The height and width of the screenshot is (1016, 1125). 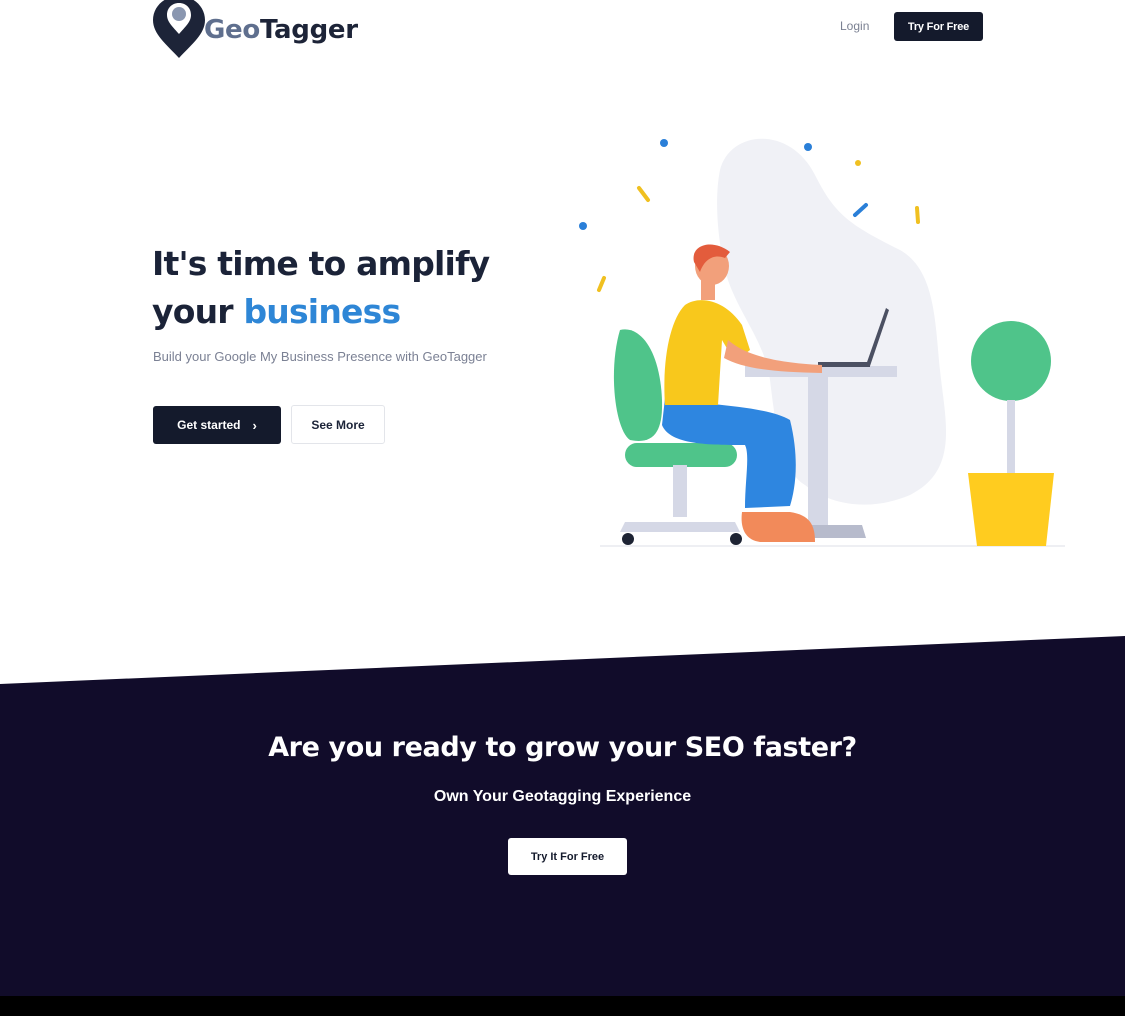 I want to click on hero-title-line2: your, so click(x=198, y=311).